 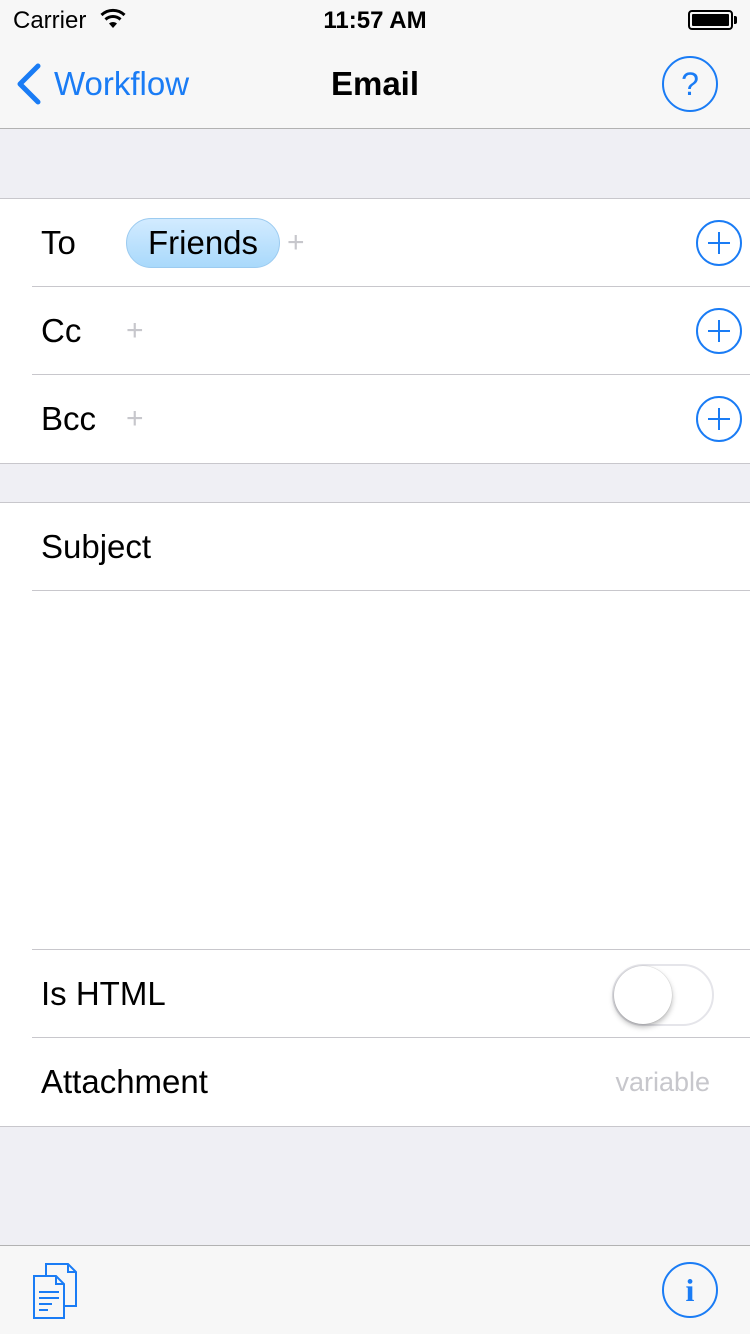 I want to click on help-button: ?, so click(x=690, y=84).